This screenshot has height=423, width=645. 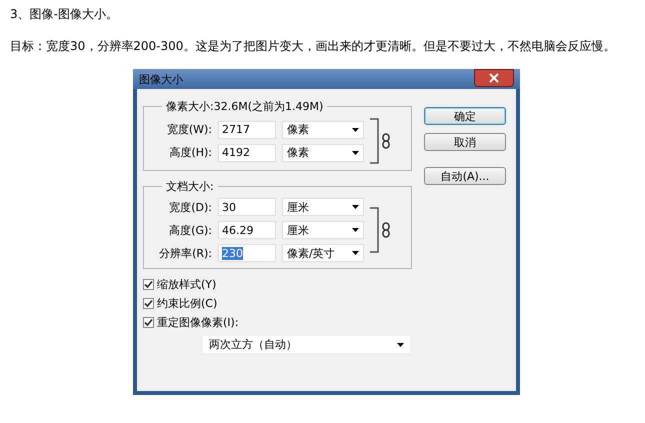 I want to click on close-icon, so click(x=494, y=78).